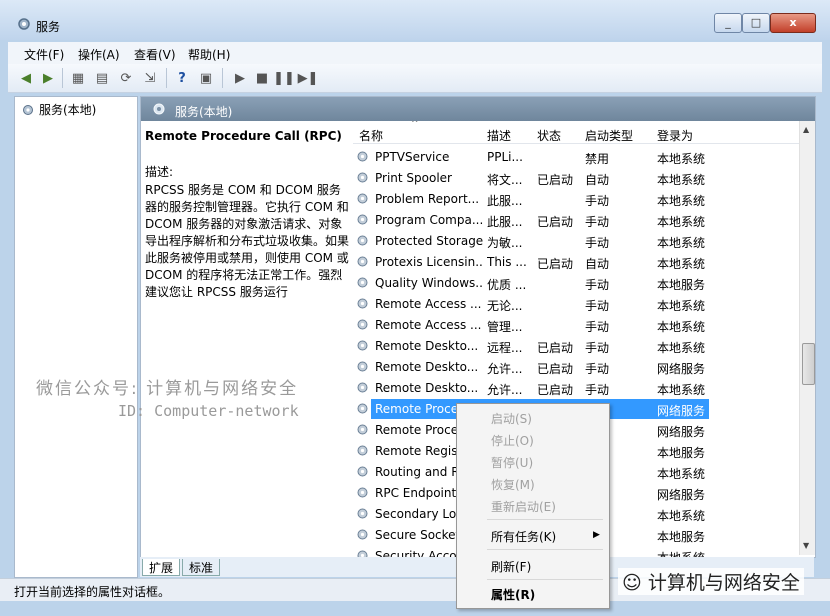  I want to click on column-header-status: 状态, so click(549, 135).